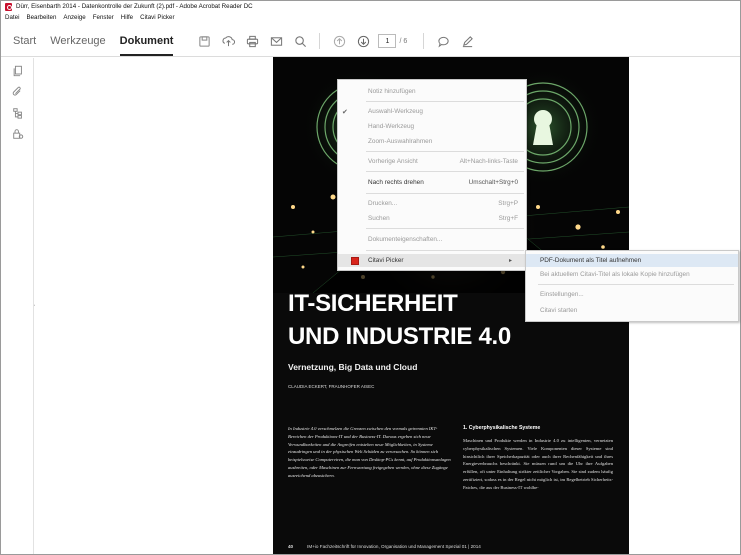 Image resolution: width=741 pixels, height=555 pixels. I want to click on search-icon, so click(300, 41).